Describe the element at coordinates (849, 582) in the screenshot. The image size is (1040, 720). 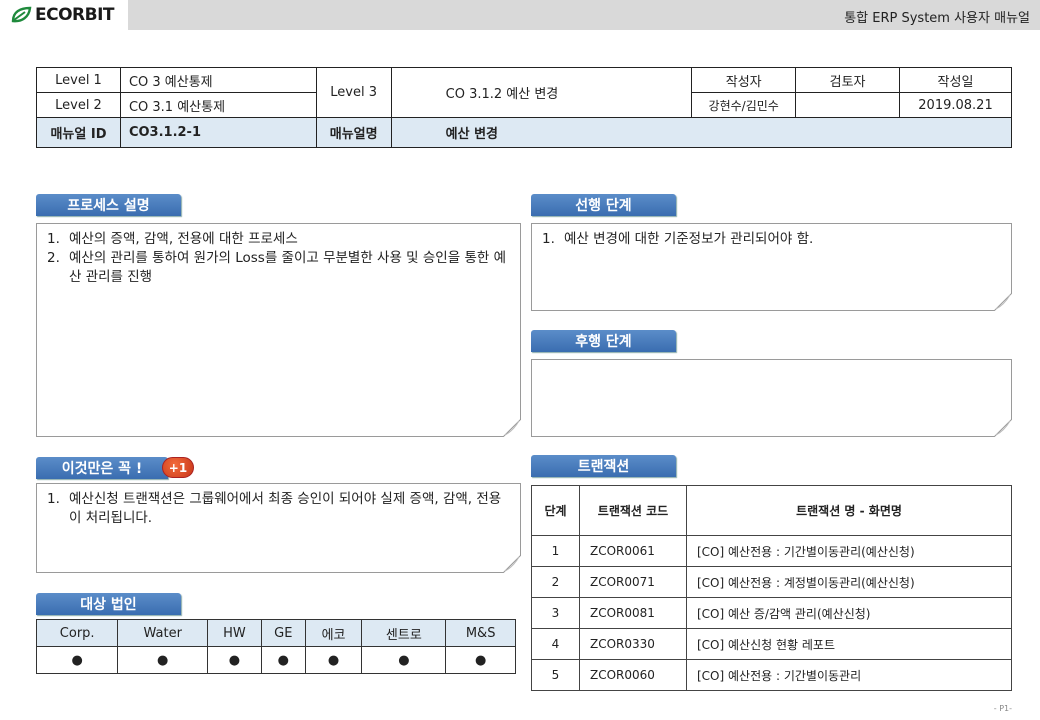
I see `tx-name: [CO] 예산전용 : 계정별이동관리(예산신청)` at that location.